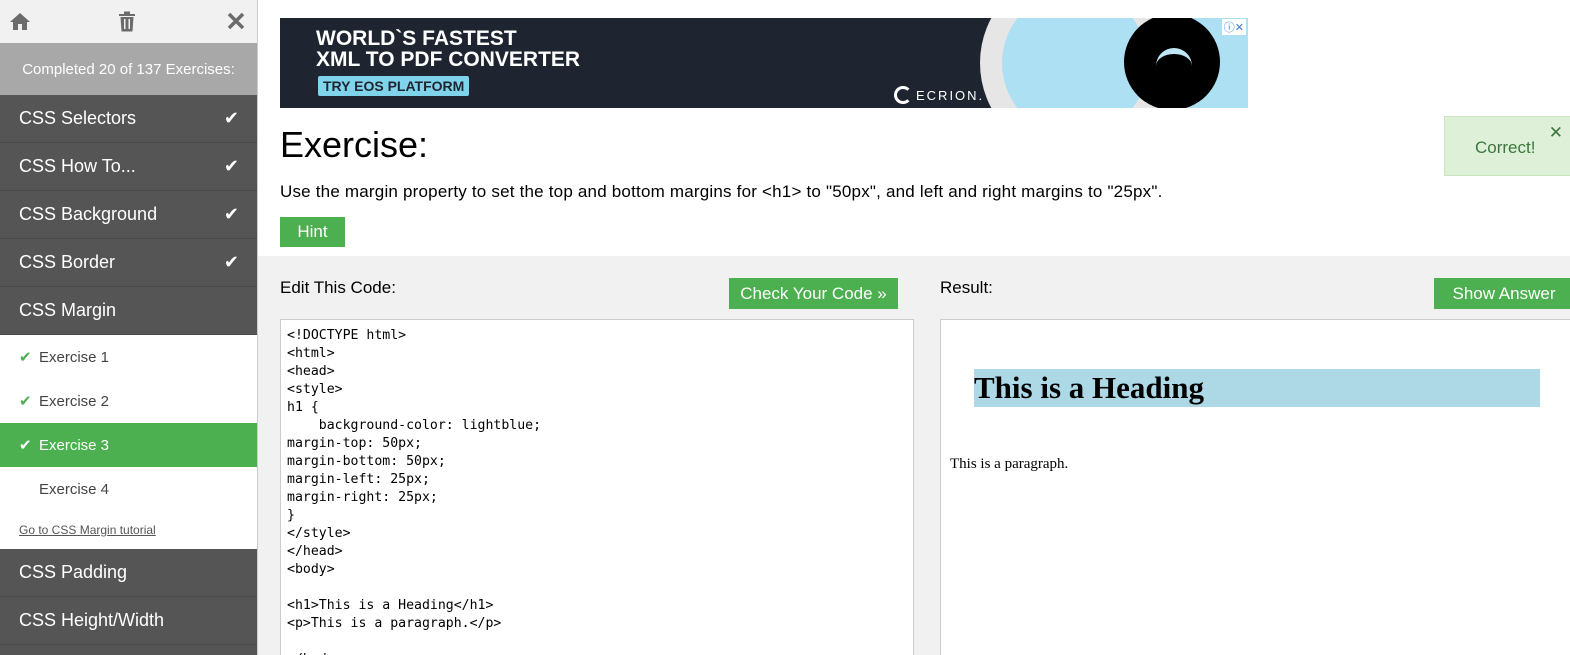  I want to click on topic-label: CSS Border, so click(67, 262).